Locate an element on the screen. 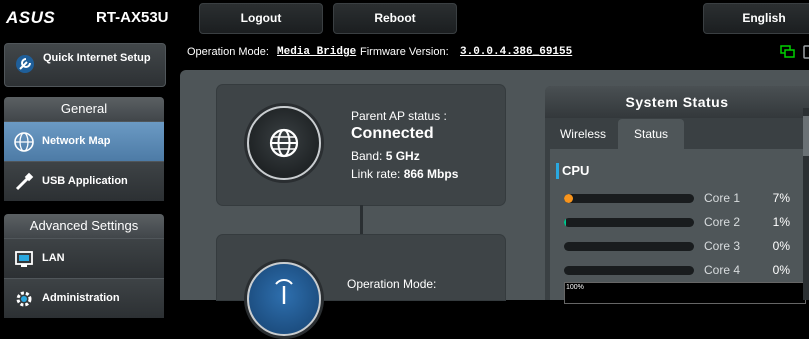  advanced-settings-section-header: Advanced Settings is located at coordinates (84, 226).